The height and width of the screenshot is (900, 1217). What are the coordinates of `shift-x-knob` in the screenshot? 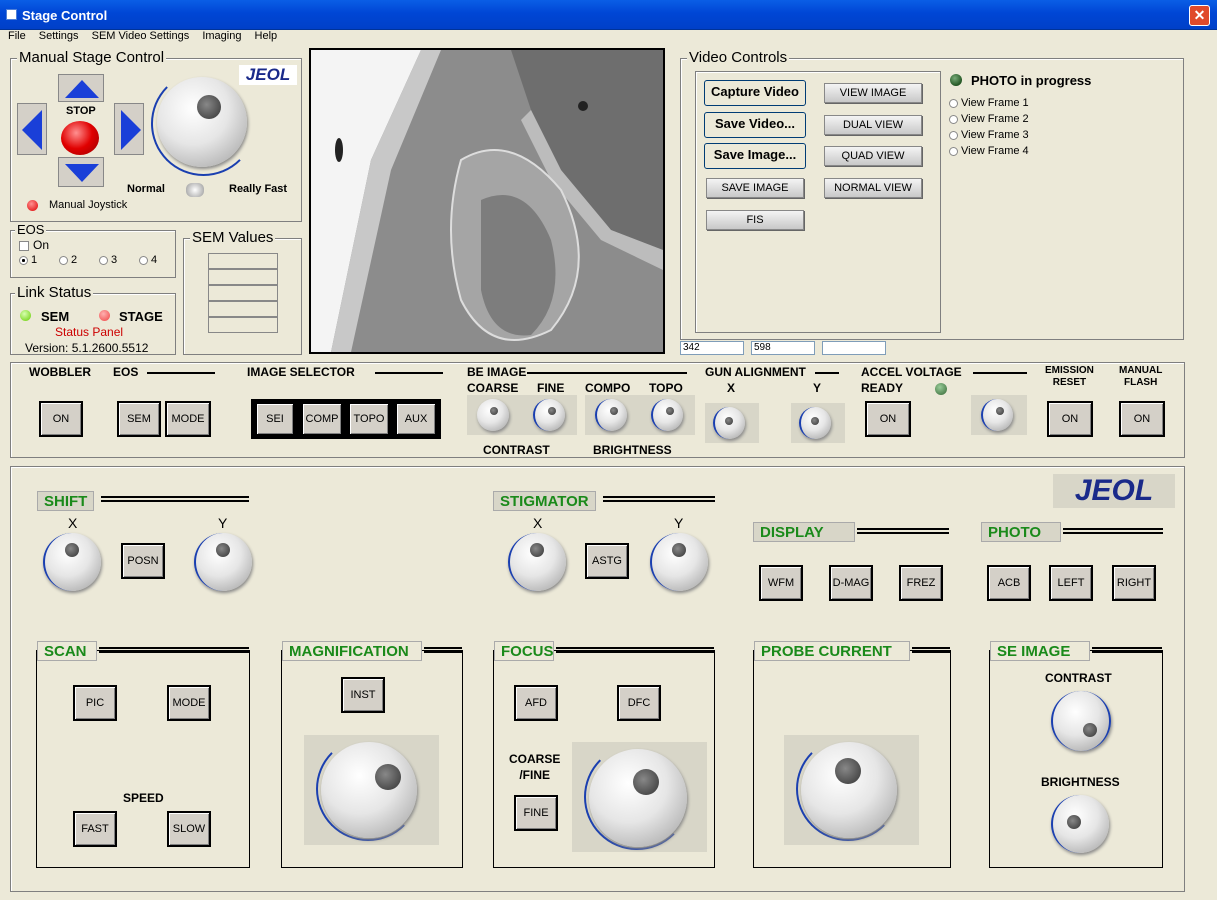 It's located at (72, 562).